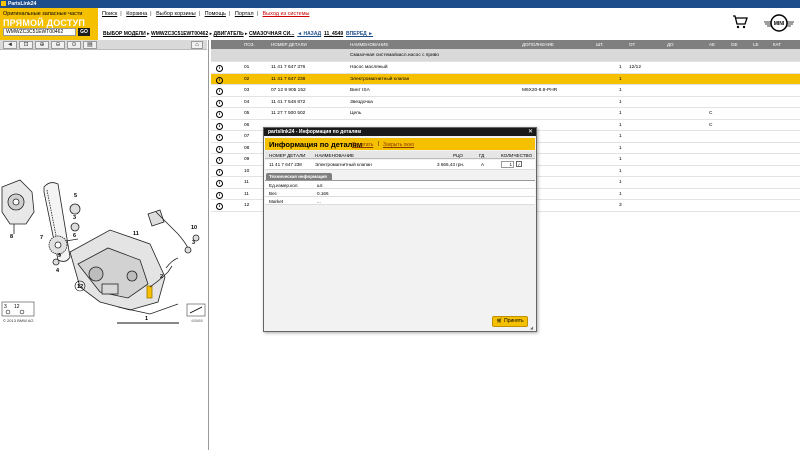  Describe the element at coordinates (215, 14) in the screenshot. I see `nav-help: Помощь` at that location.